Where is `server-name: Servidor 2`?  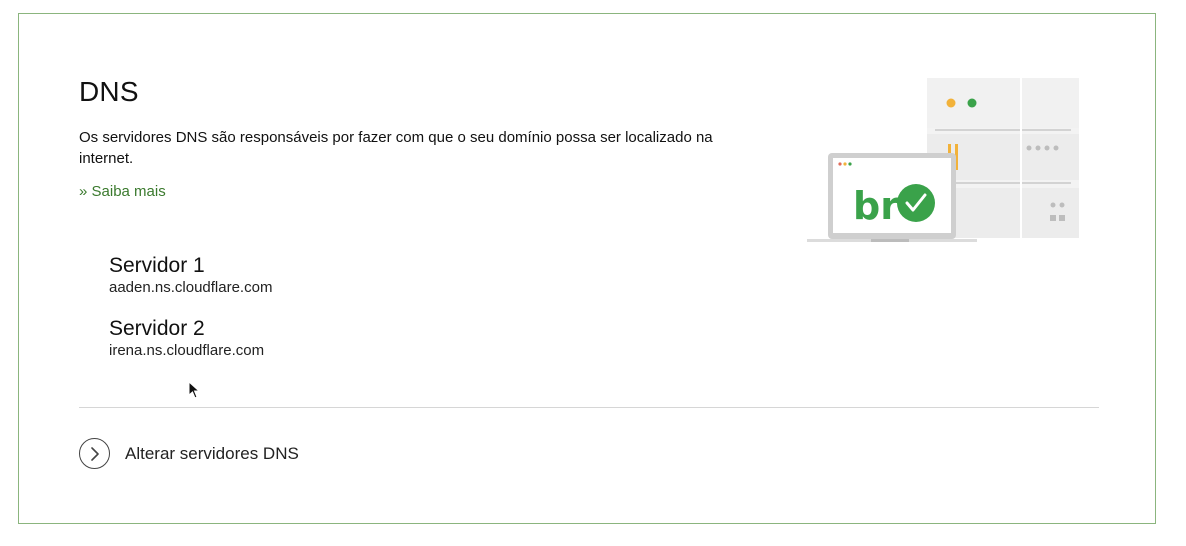
server-name: Servidor 2 is located at coordinates (157, 328).